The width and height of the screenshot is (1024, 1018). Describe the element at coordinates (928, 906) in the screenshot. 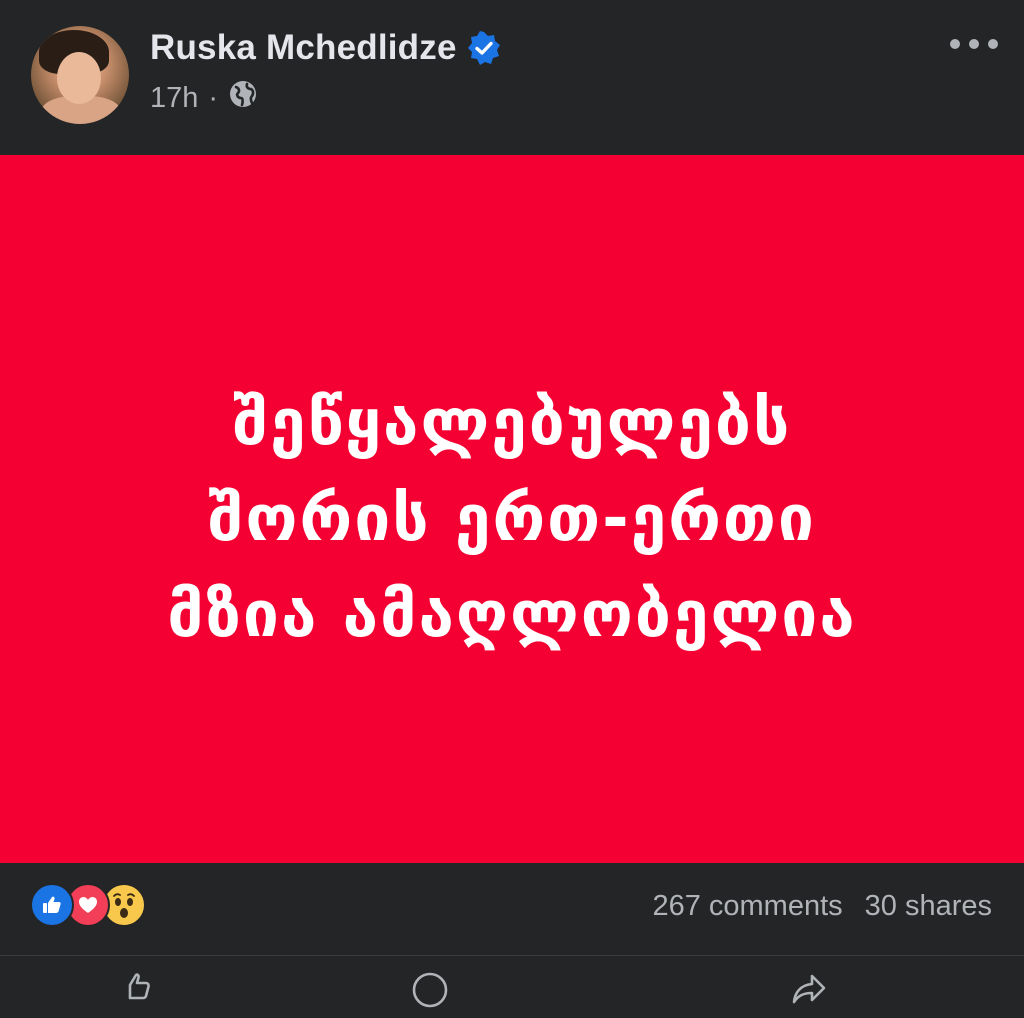

I see `shares-count: 30 shares` at that location.